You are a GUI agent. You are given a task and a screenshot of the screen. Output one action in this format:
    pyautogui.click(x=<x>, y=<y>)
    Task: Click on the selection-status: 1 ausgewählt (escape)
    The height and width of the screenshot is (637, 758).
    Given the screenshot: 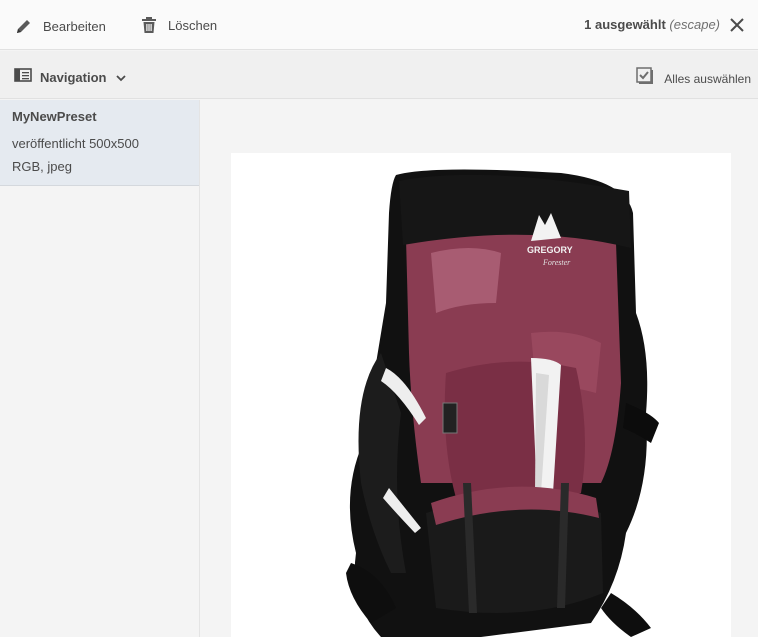 What is the action you would take?
    pyautogui.click(x=652, y=24)
    